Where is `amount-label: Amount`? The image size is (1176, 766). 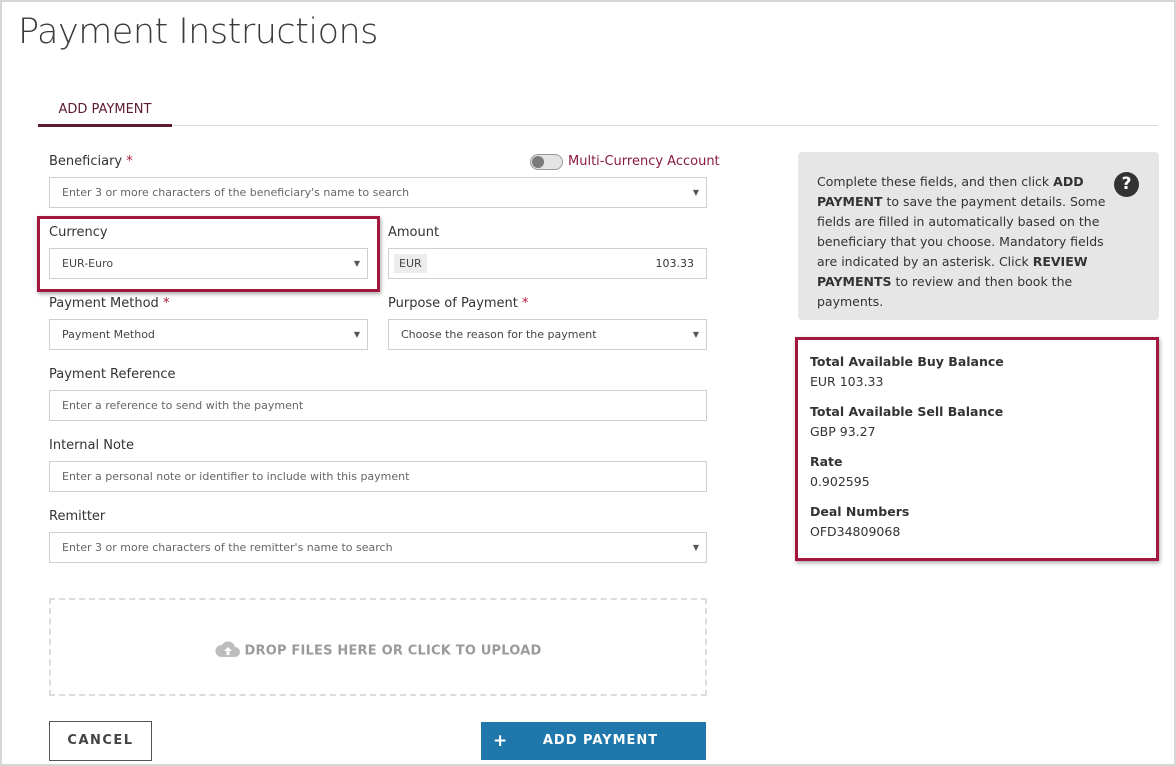
amount-label: Amount is located at coordinates (414, 232).